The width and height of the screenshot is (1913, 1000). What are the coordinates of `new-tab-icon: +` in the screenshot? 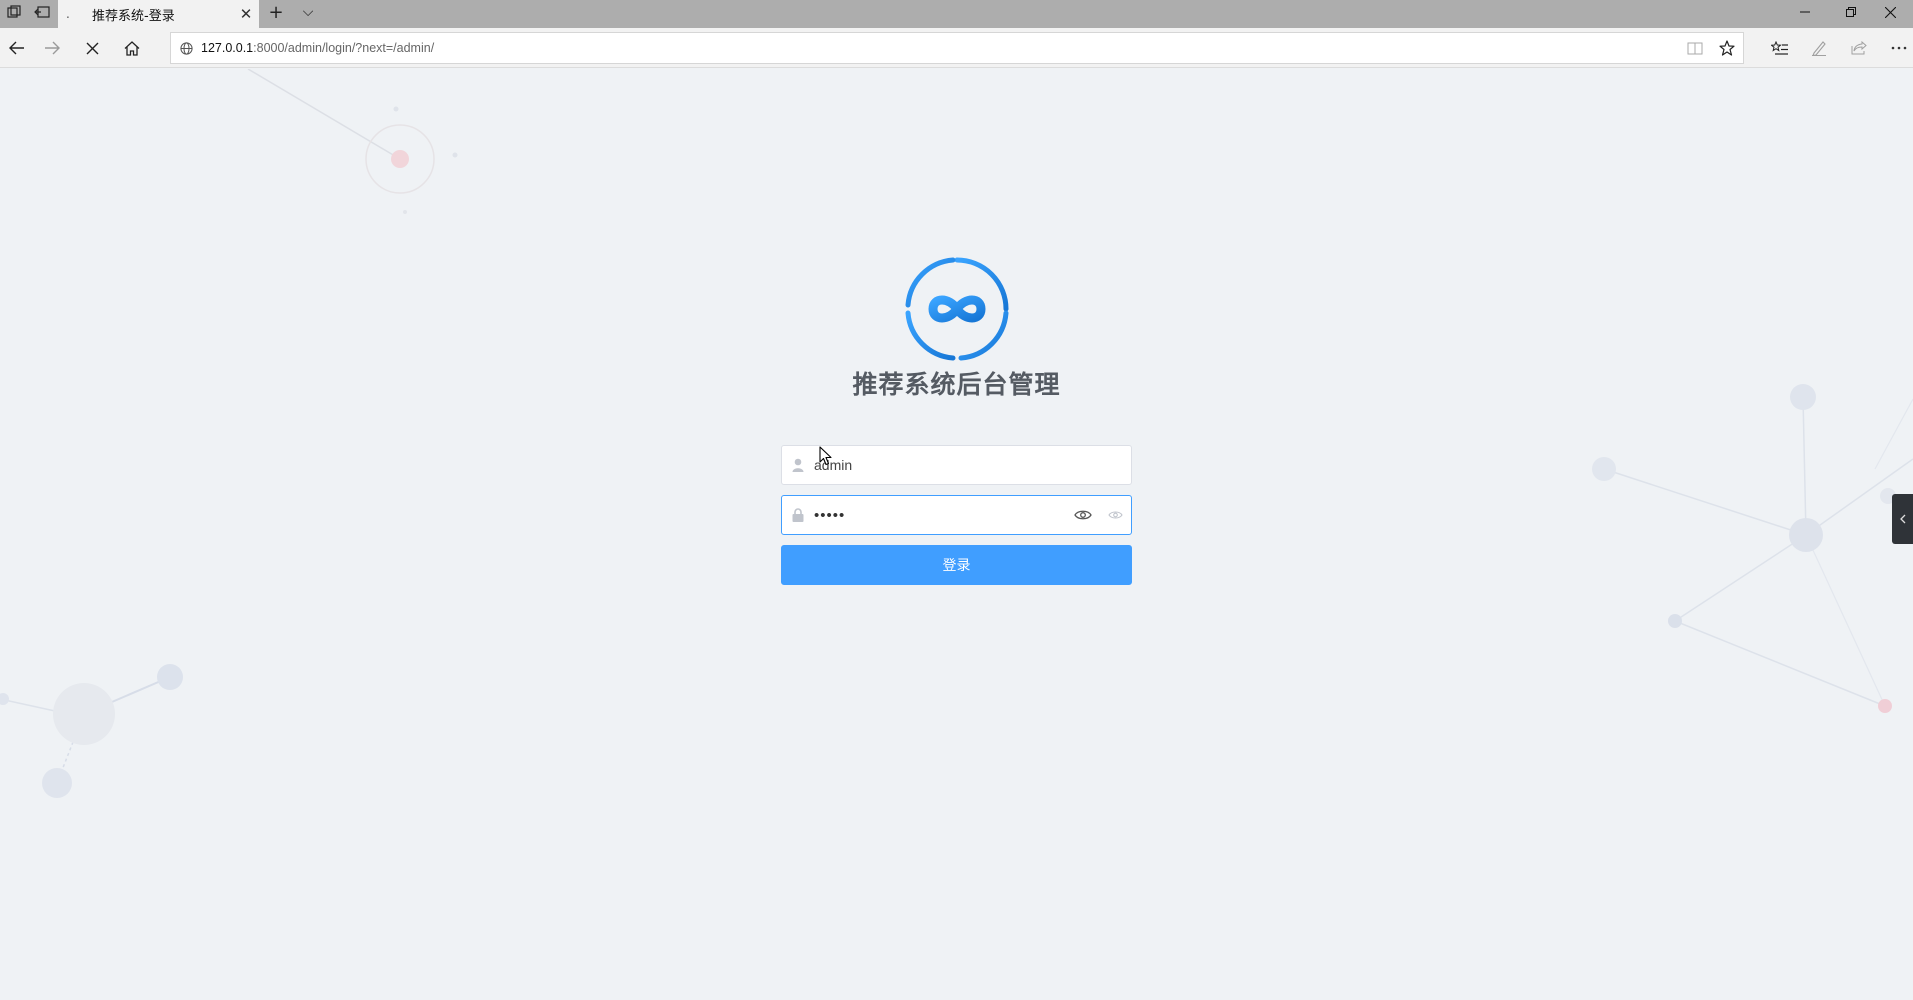 It's located at (276, 12).